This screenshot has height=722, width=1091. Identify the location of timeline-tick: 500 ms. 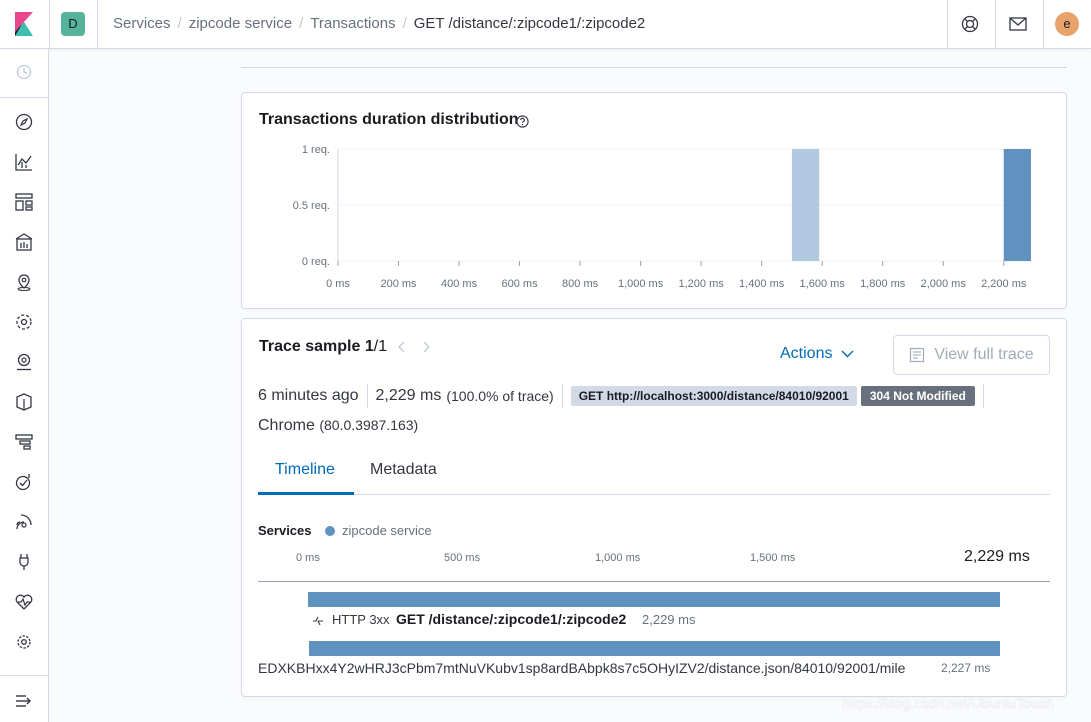
(462, 558).